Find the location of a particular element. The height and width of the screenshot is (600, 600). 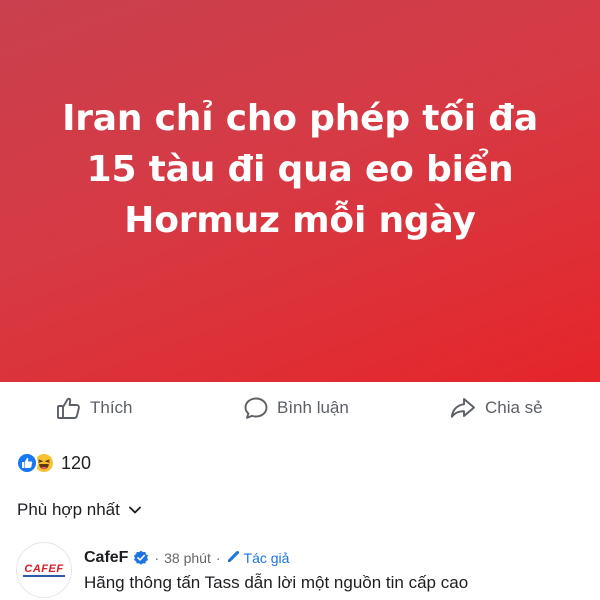

share-label: Chia sẻ is located at coordinates (514, 407).